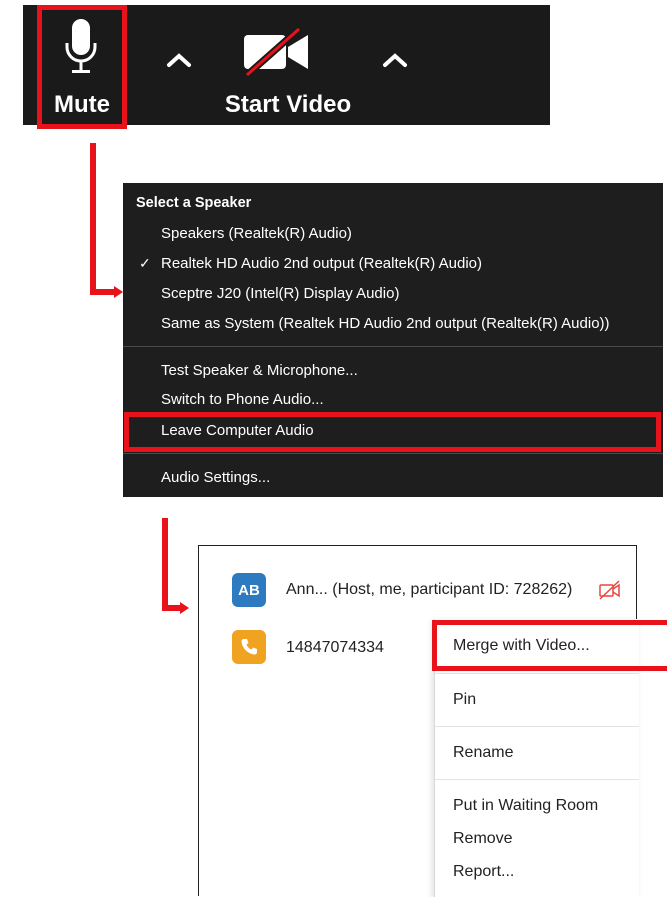  I want to click on speaker-option: Sceptre J20 (Intel(R) Display Audio), so click(280, 293).